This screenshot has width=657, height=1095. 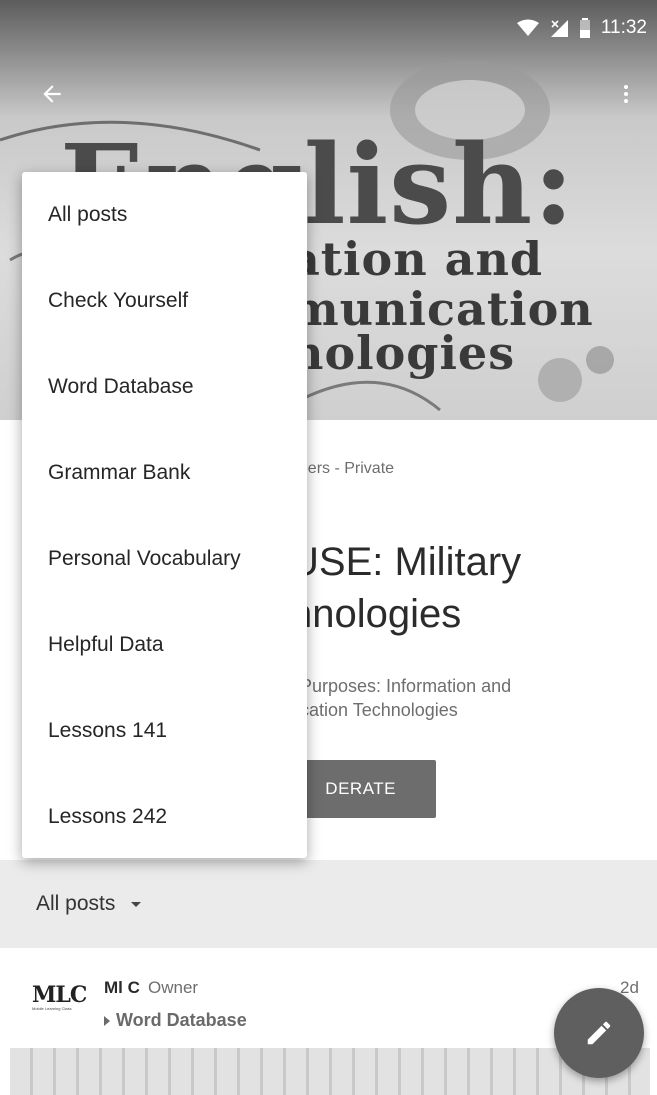 What do you see at coordinates (164, 215) in the screenshot?
I see `menu-item-all-posts: All posts` at bounding box center [164, 215].